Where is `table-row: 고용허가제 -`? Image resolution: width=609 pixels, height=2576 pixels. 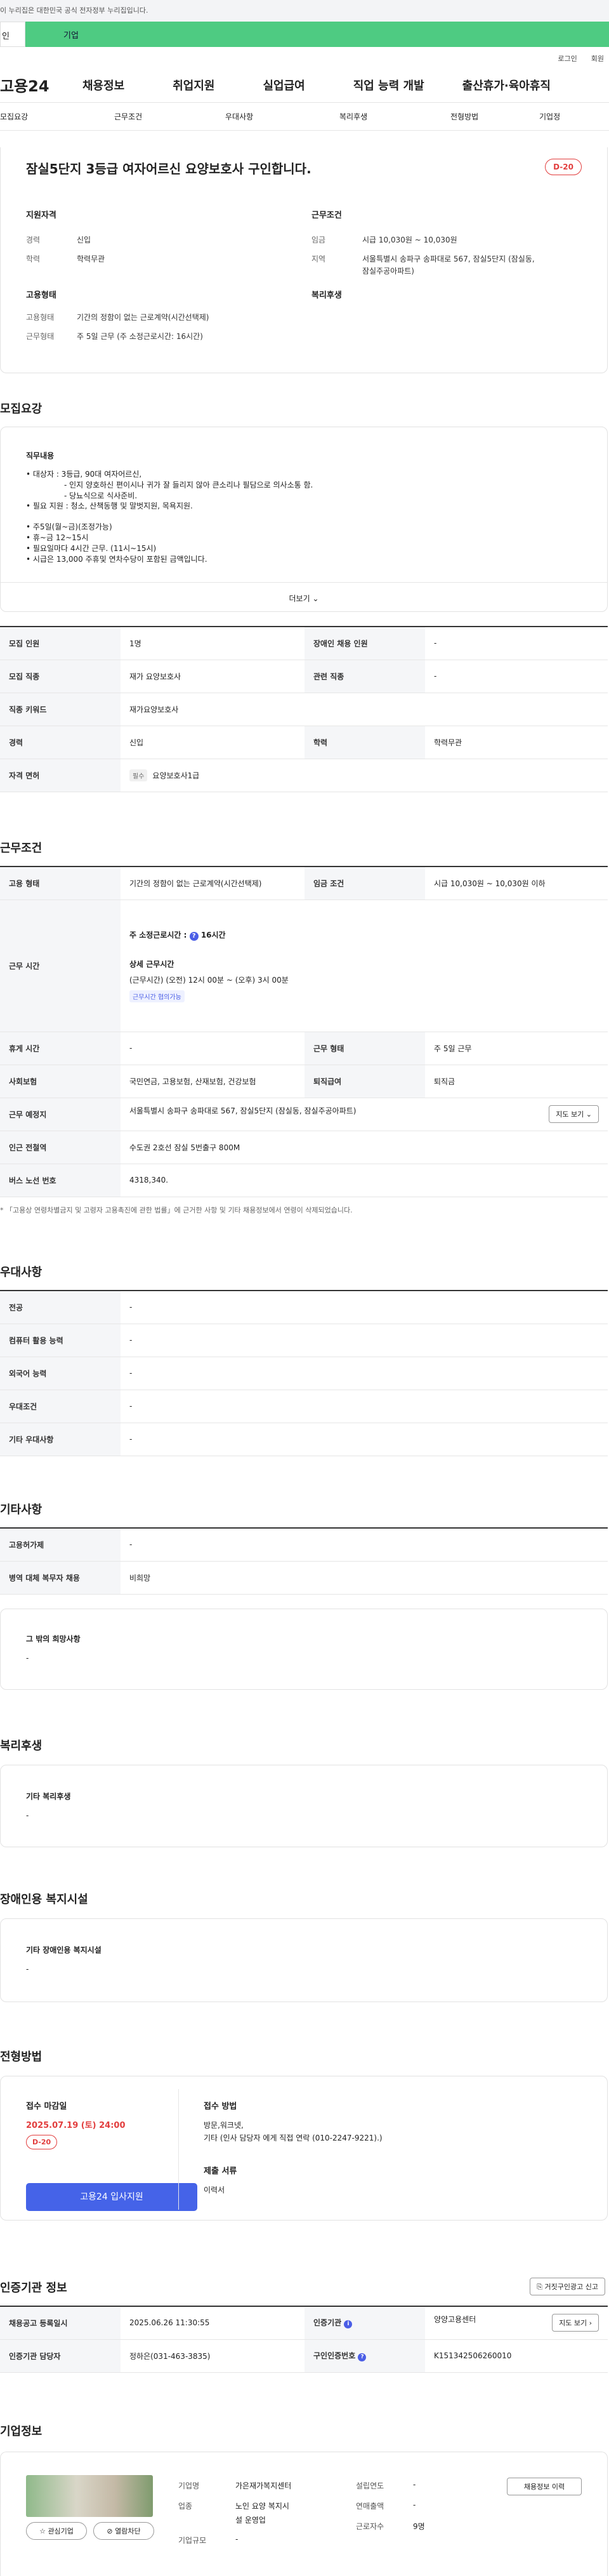 table-row: 고용허가제 - is located at coordinates (304, 1545).